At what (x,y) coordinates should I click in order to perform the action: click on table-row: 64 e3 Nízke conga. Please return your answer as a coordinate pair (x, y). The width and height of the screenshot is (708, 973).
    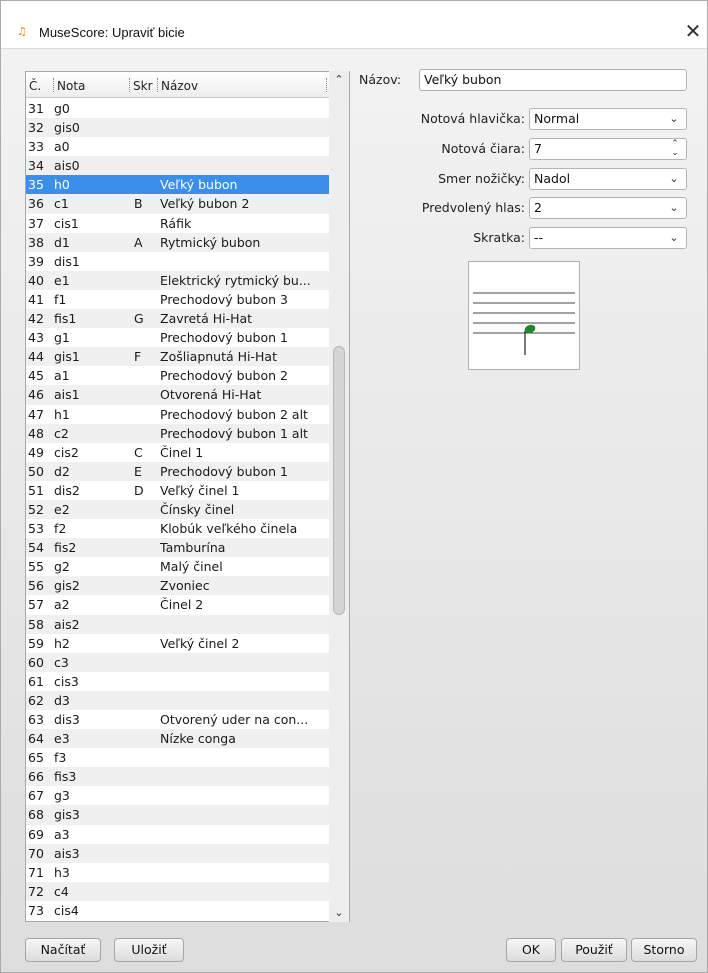
    Looking at the image, I should click on (178, 739).